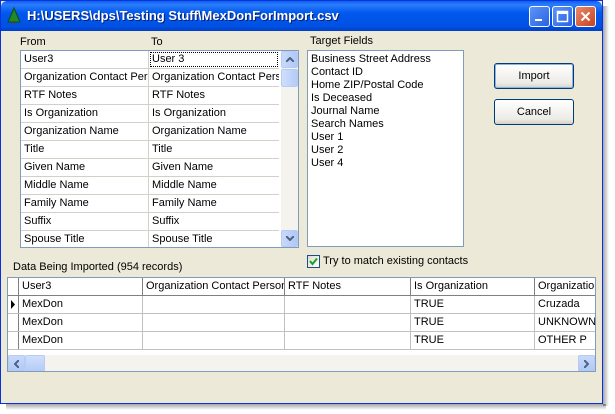 Image resolution: width=615 pixels, height=414 pixels. Describe the element at coordinates (565, 340) in the screenshot. I see `table-cell: OTHER P` at that location.